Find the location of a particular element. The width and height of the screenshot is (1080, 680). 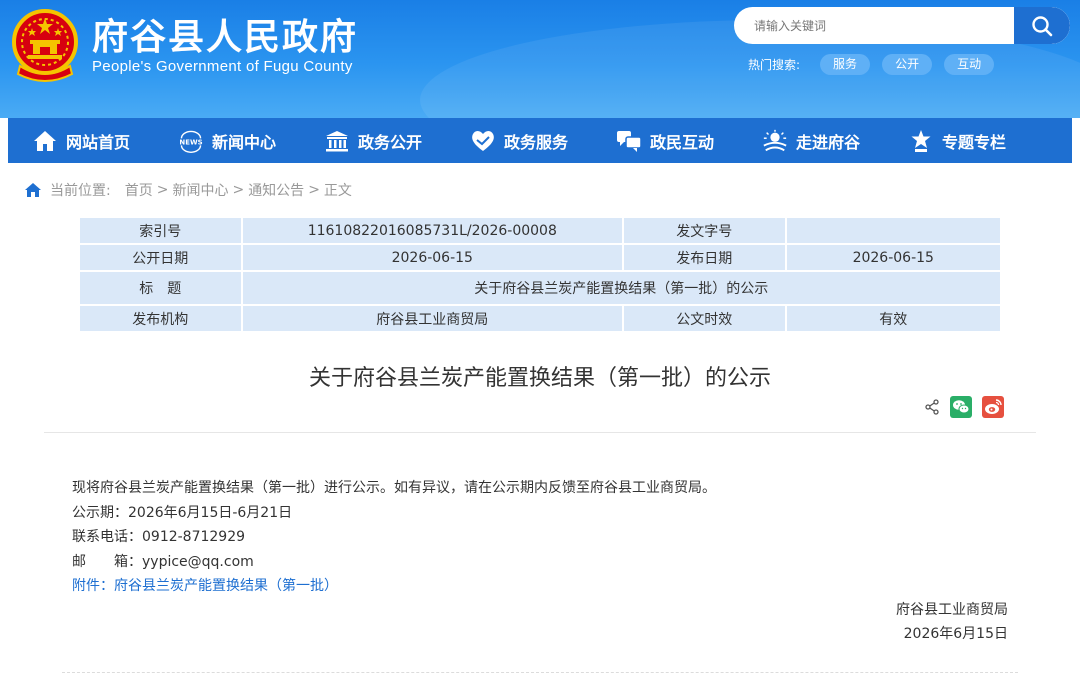

index-value: 11610822016085731L/2026-00008 is located at coordinates (432, 230).